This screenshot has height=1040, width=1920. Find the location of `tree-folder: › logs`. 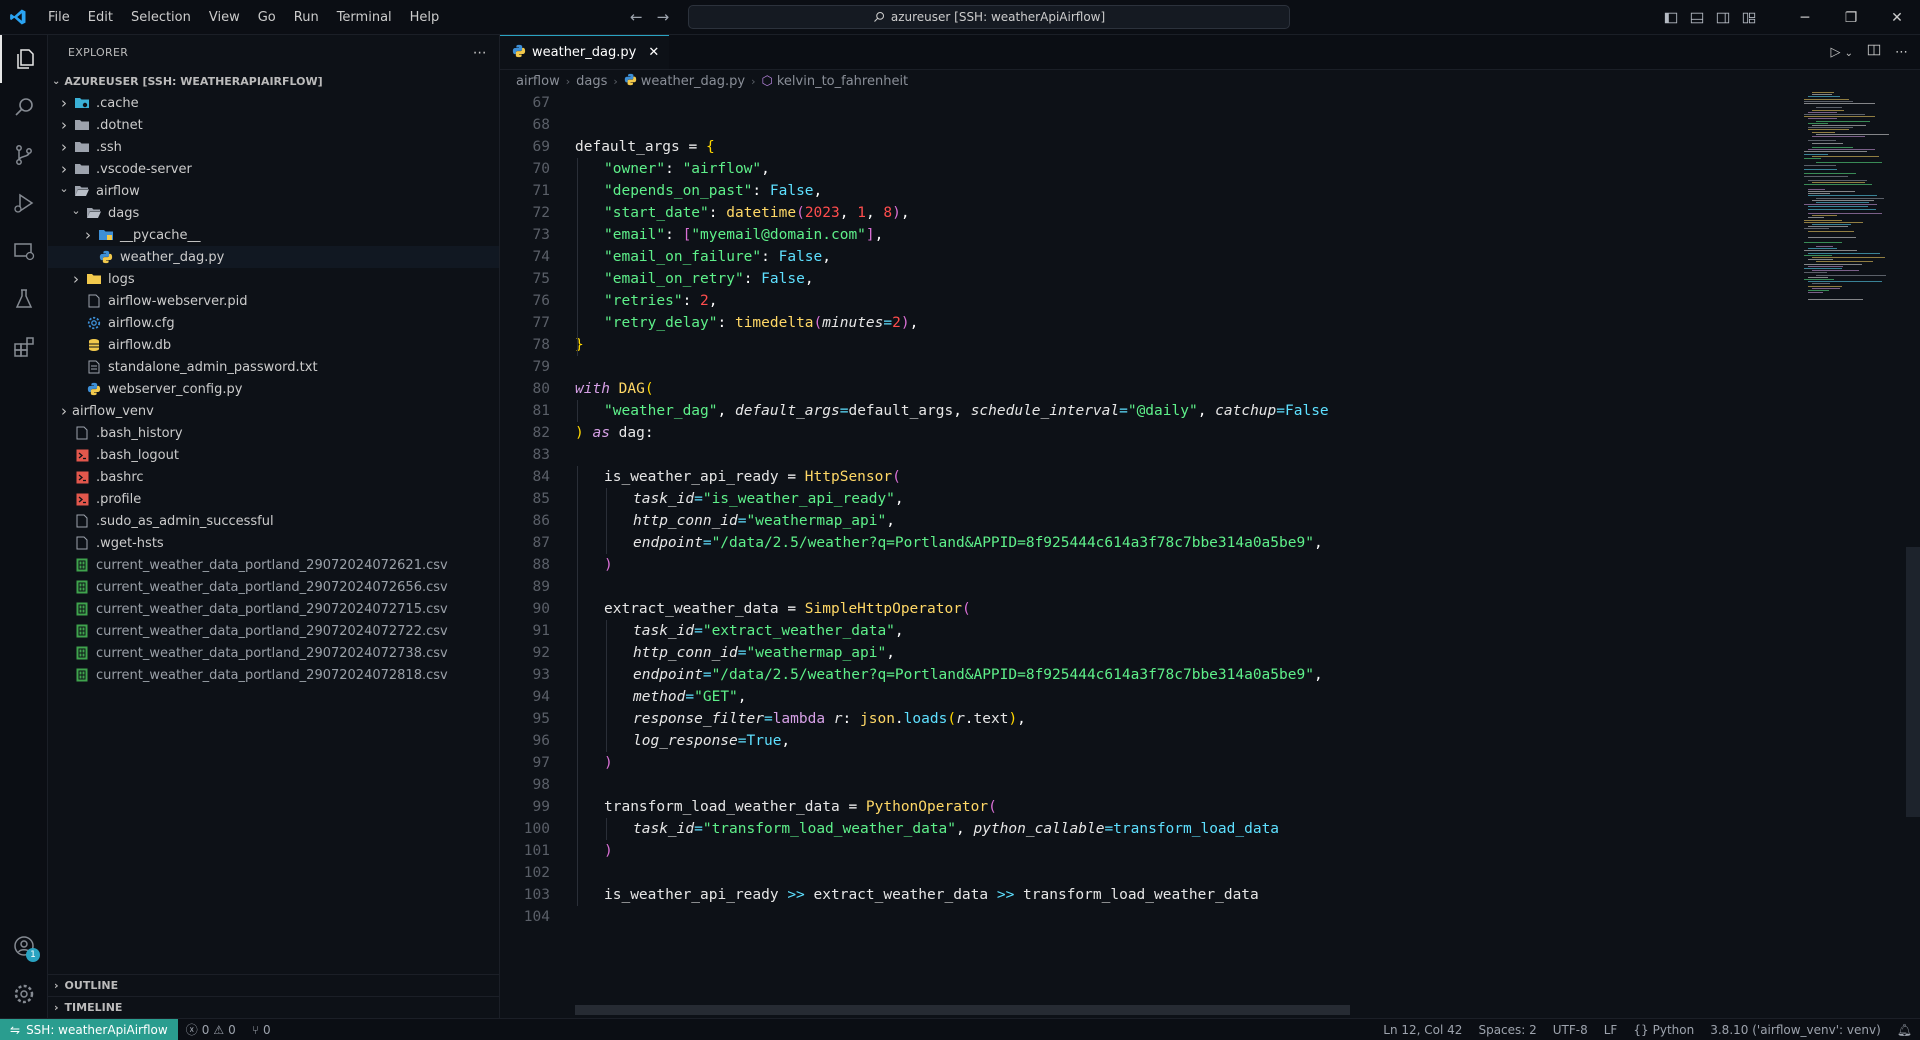

tree-folder: › logs is located at coordinates (273, 279).